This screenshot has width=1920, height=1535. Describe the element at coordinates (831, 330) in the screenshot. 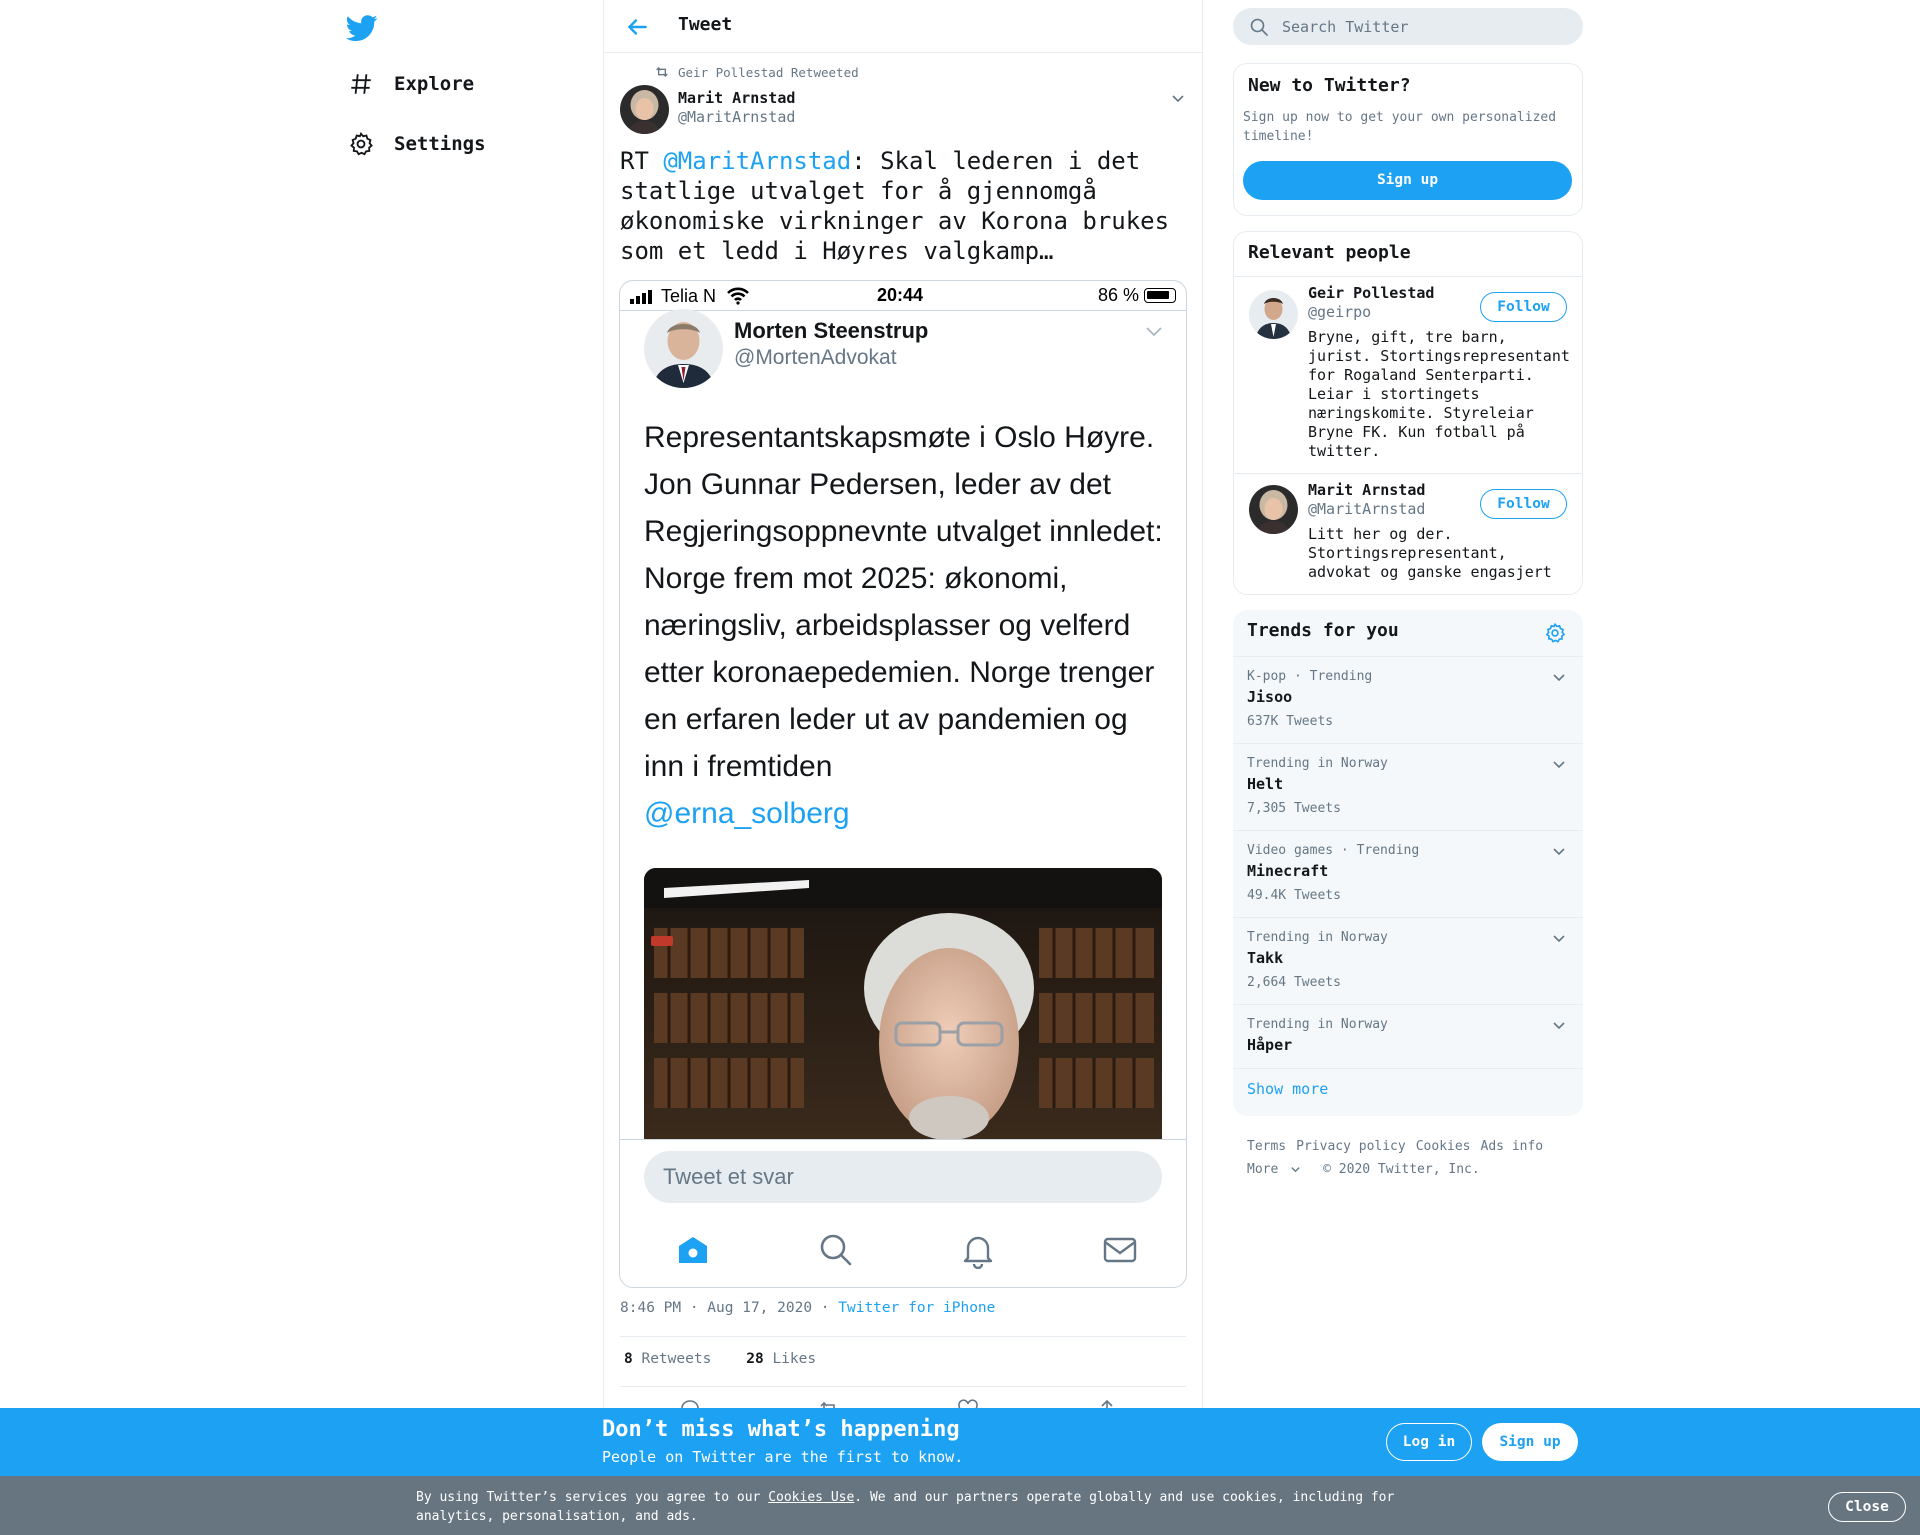

I see `inner-author-name: Morten Steenstrup` at that location.